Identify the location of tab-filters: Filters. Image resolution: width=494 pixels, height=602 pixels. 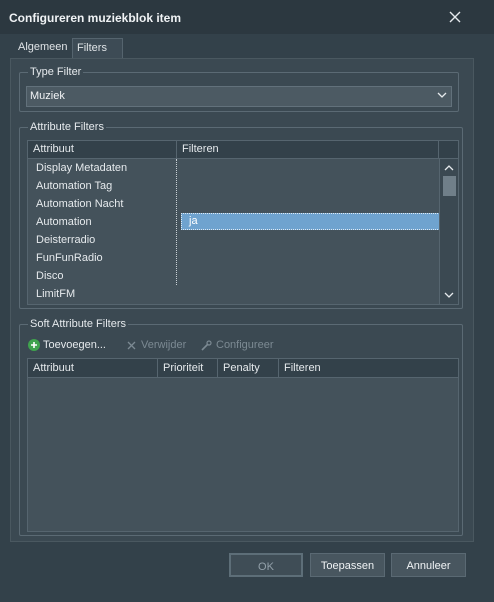
(97, 48).